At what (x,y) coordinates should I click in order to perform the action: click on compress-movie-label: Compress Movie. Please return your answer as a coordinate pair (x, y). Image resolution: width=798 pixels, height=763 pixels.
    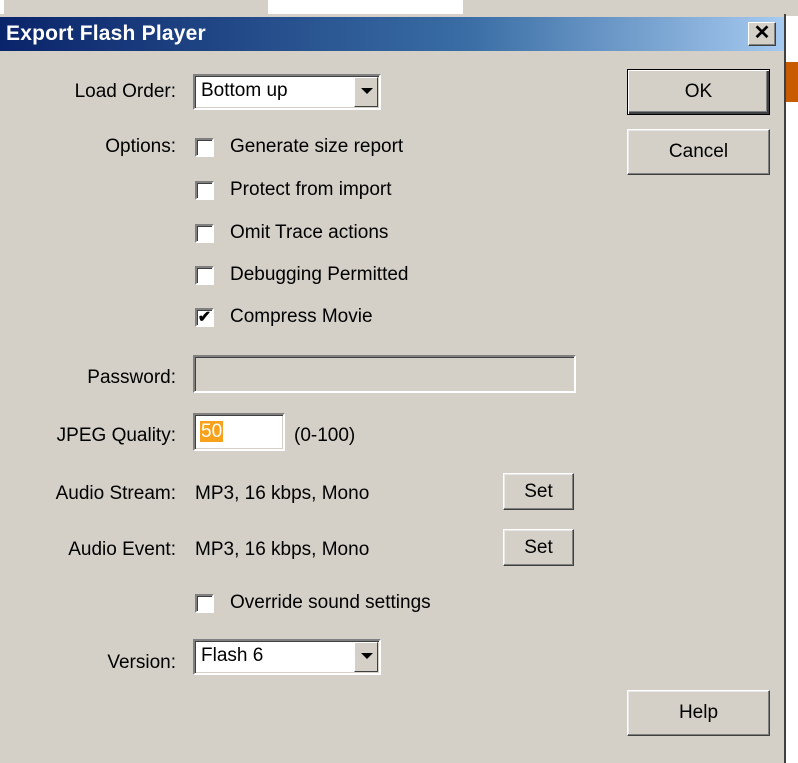
    Looking at the image, I should click on (301, 316).